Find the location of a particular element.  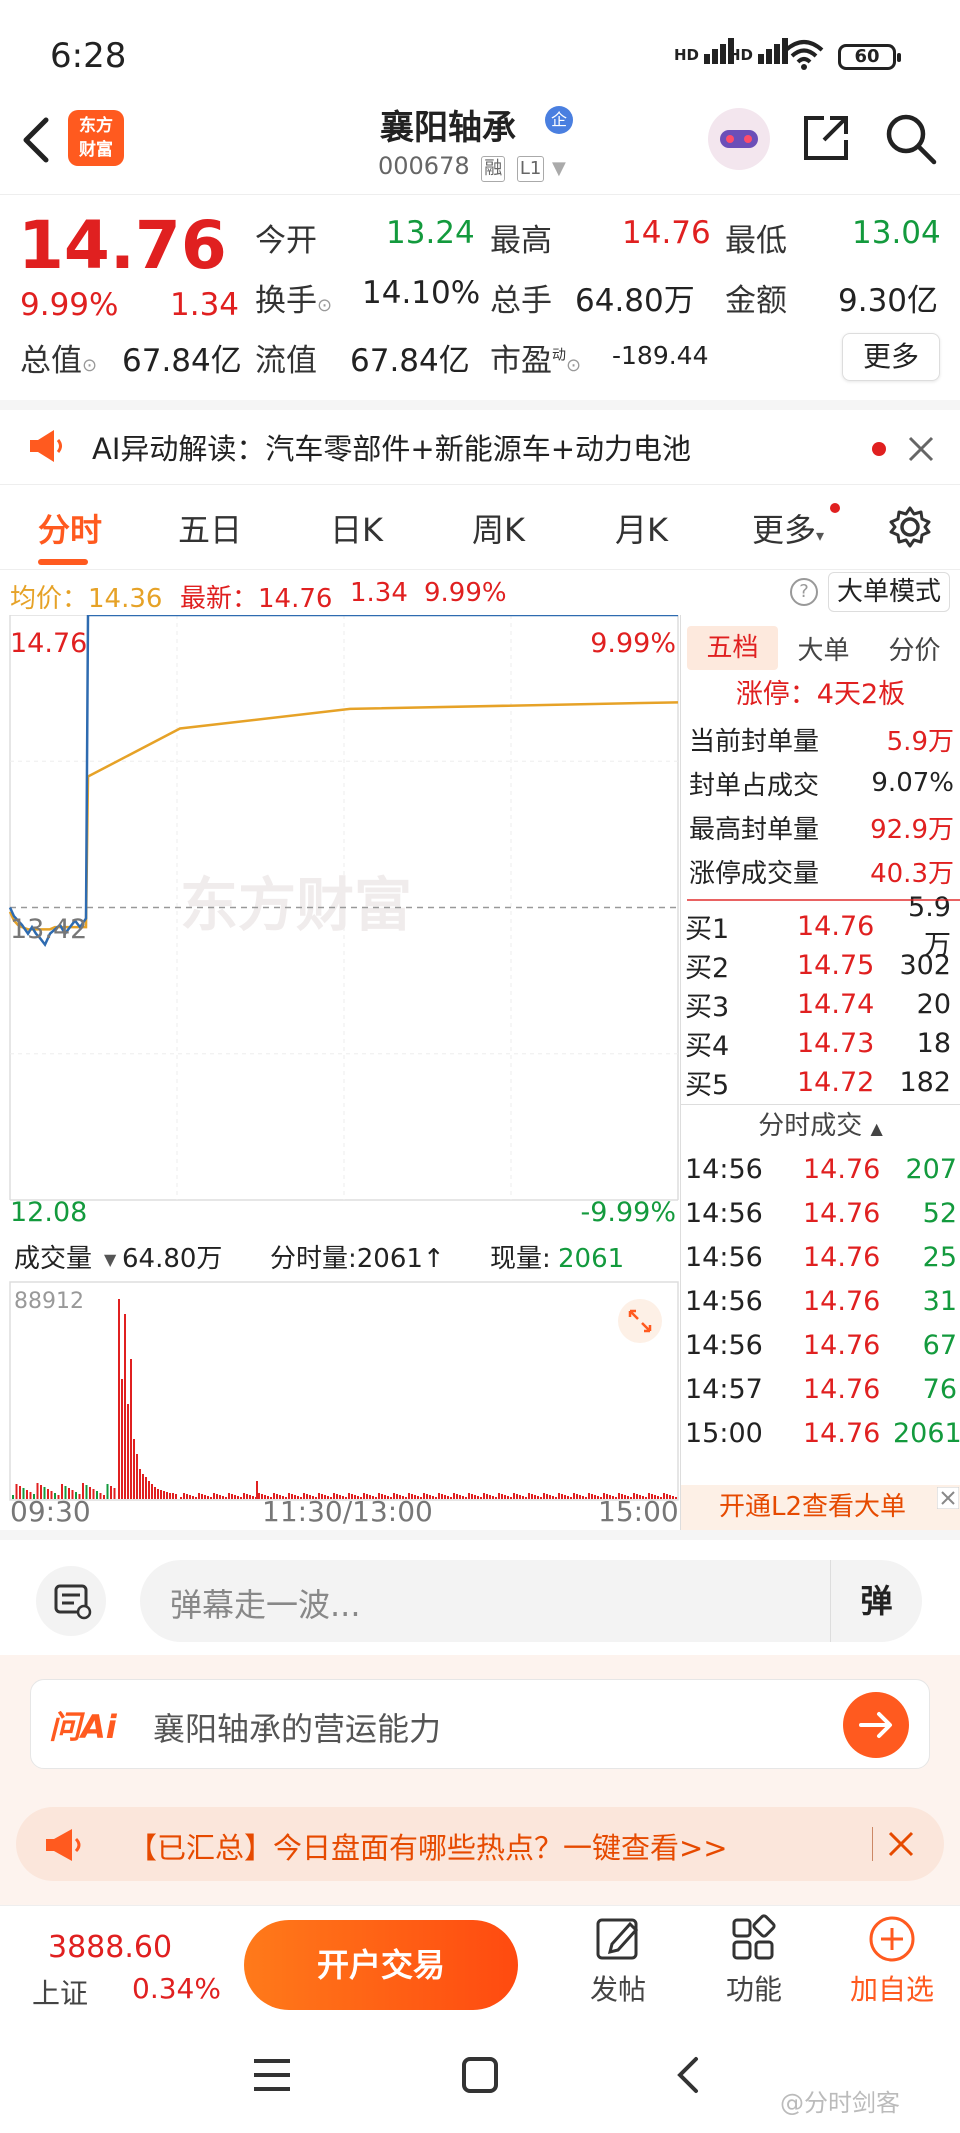

l2-promo: 开通L2查看大单 is located at coordinates (820, 1507).